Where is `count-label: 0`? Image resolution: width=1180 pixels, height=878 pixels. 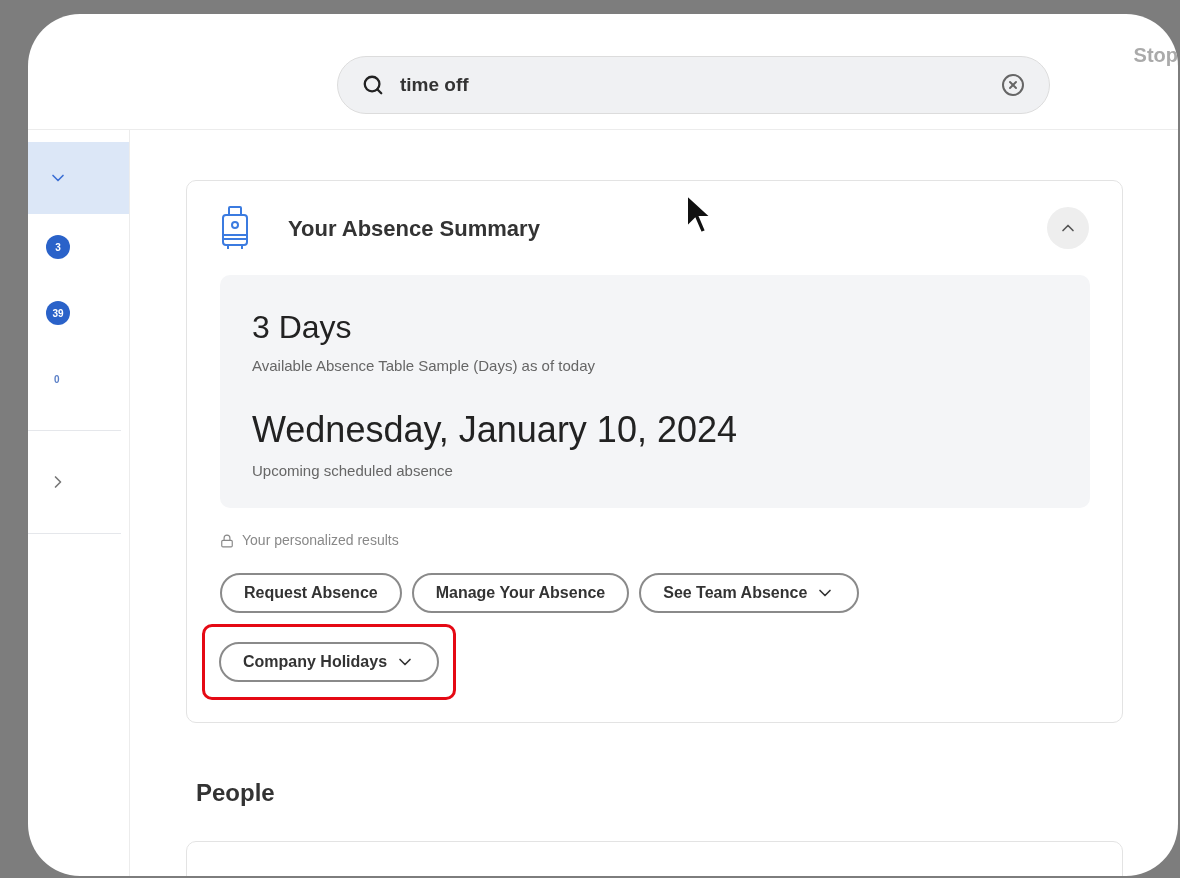
count-label: 0 is located at coordinates (57, 379).